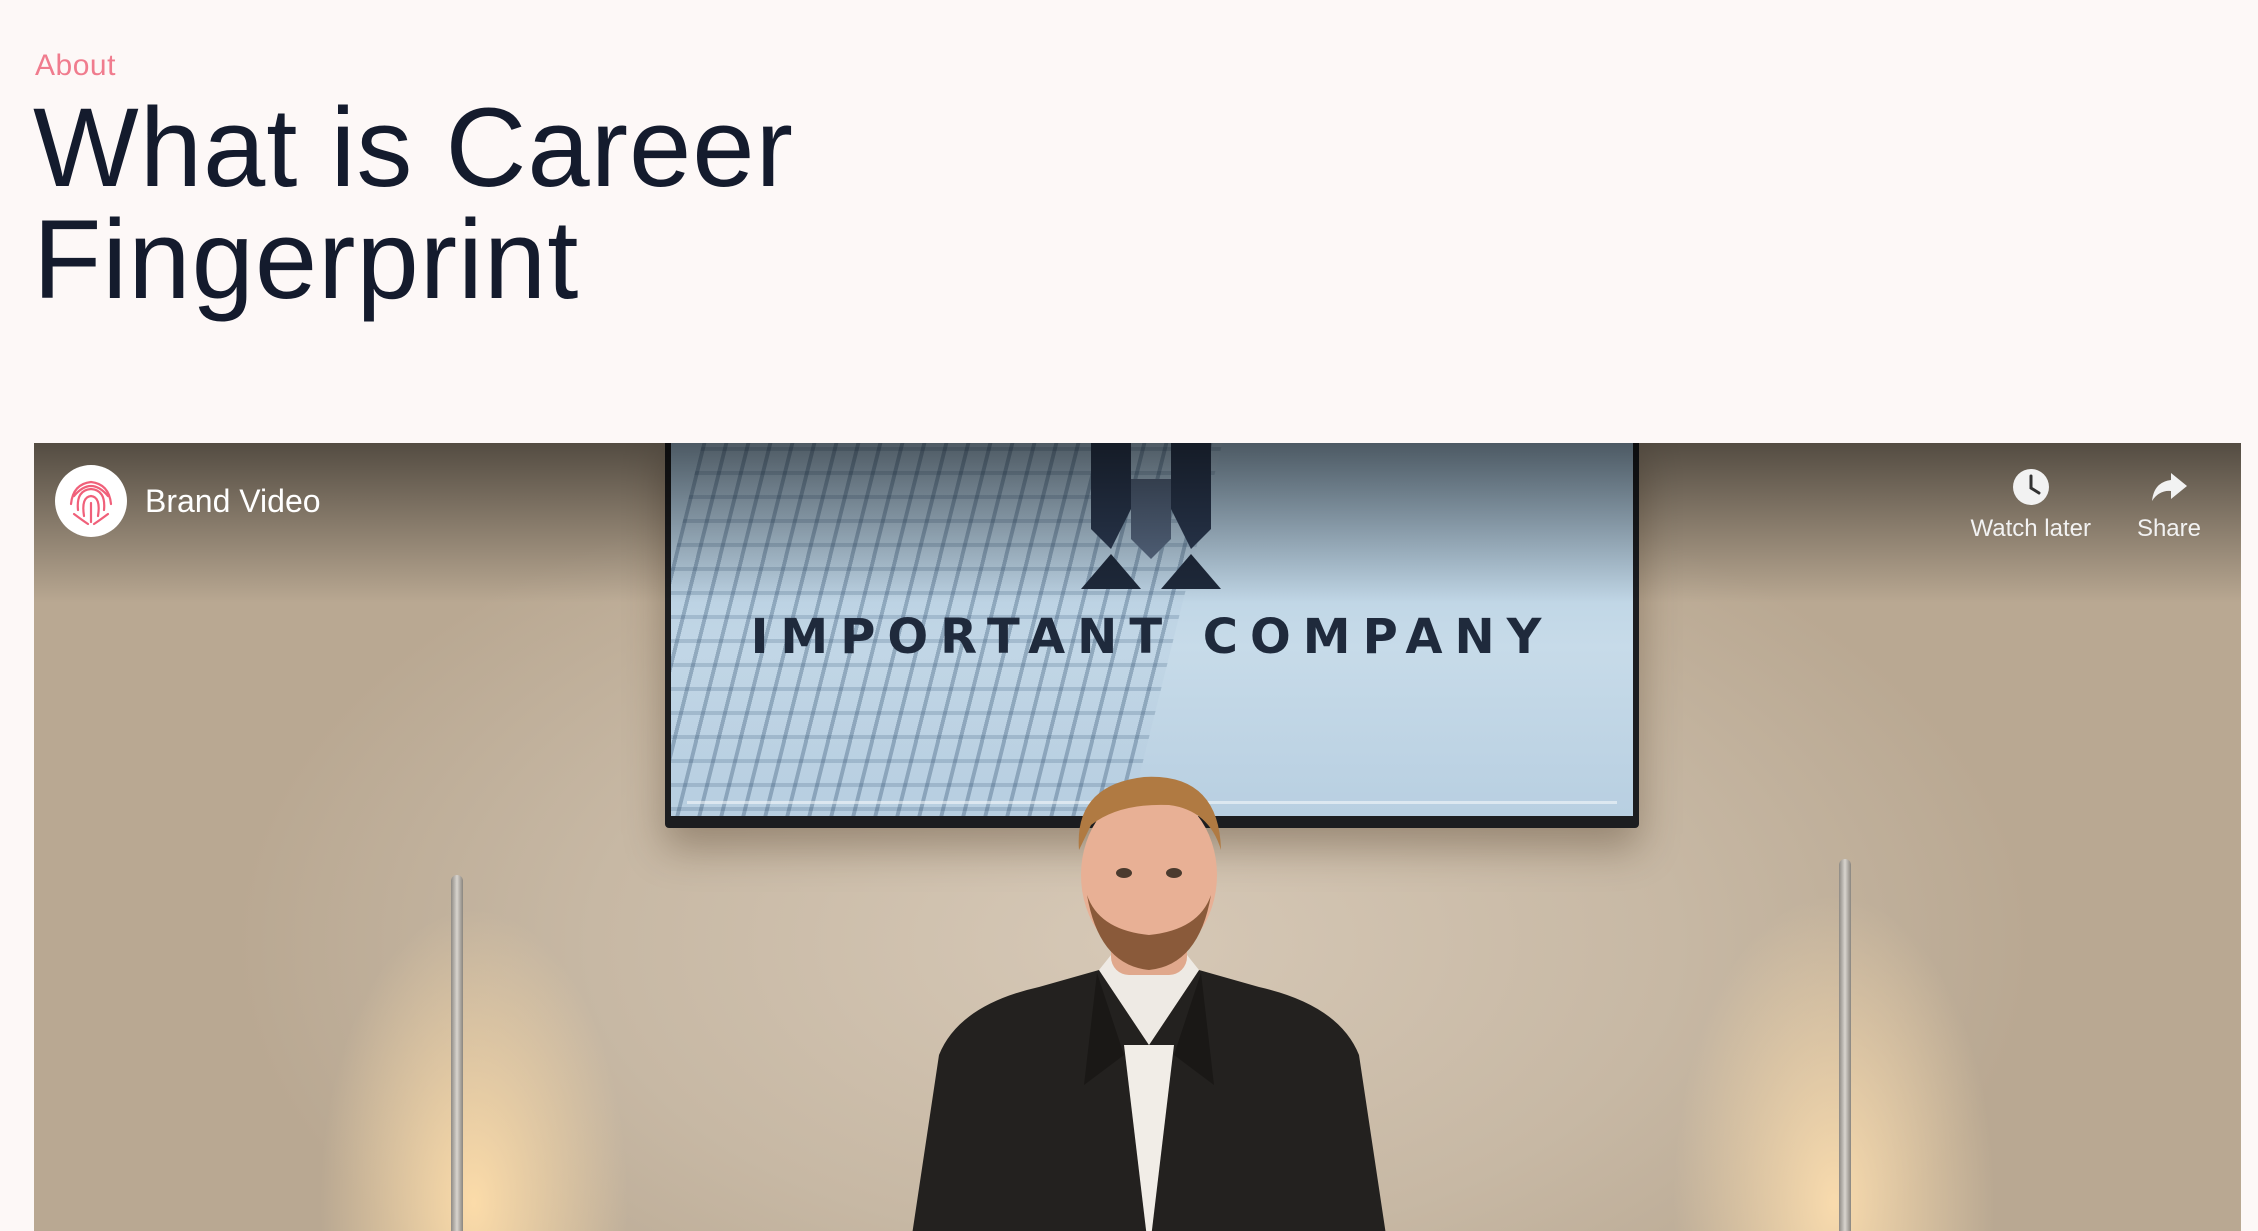 The height and width of the screenshot is (1231, 2258). What do you see at coordinates (1151, 516) in the screenshot?
I see `company-logo-mark` at bounding box center [1151, 516].